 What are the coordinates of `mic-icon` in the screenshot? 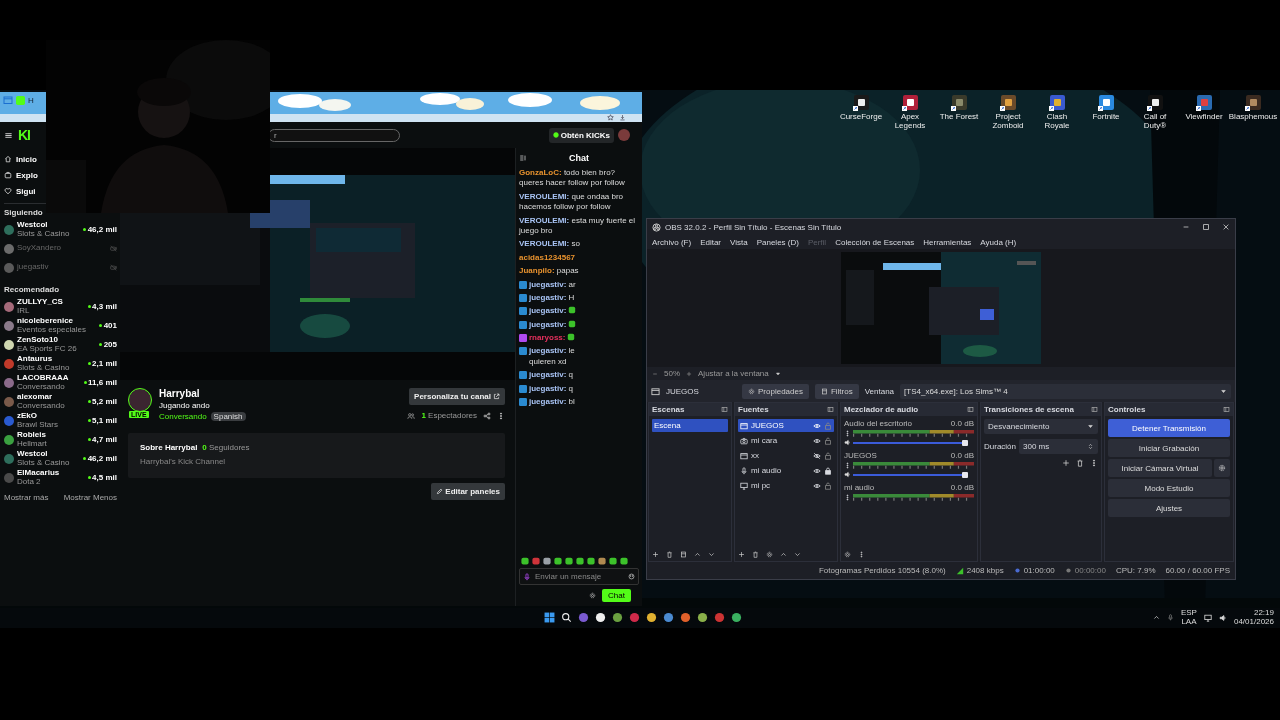 It's located at (1170, 618).